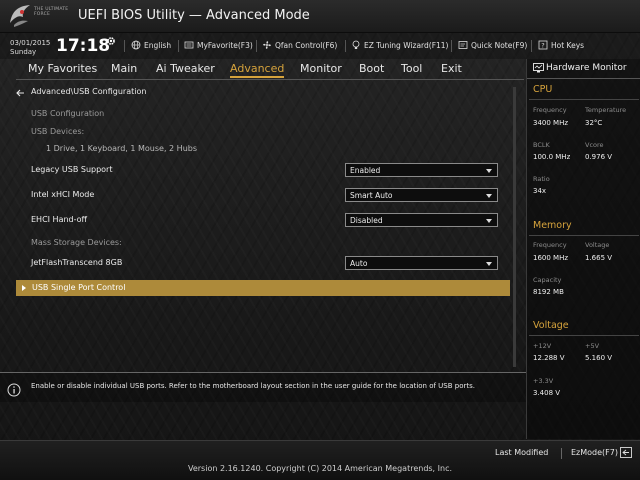  What do you see at coordinates (20, 16) in the screenshot?
I see `rog-logo-icon` at bounding box center [20, 16].